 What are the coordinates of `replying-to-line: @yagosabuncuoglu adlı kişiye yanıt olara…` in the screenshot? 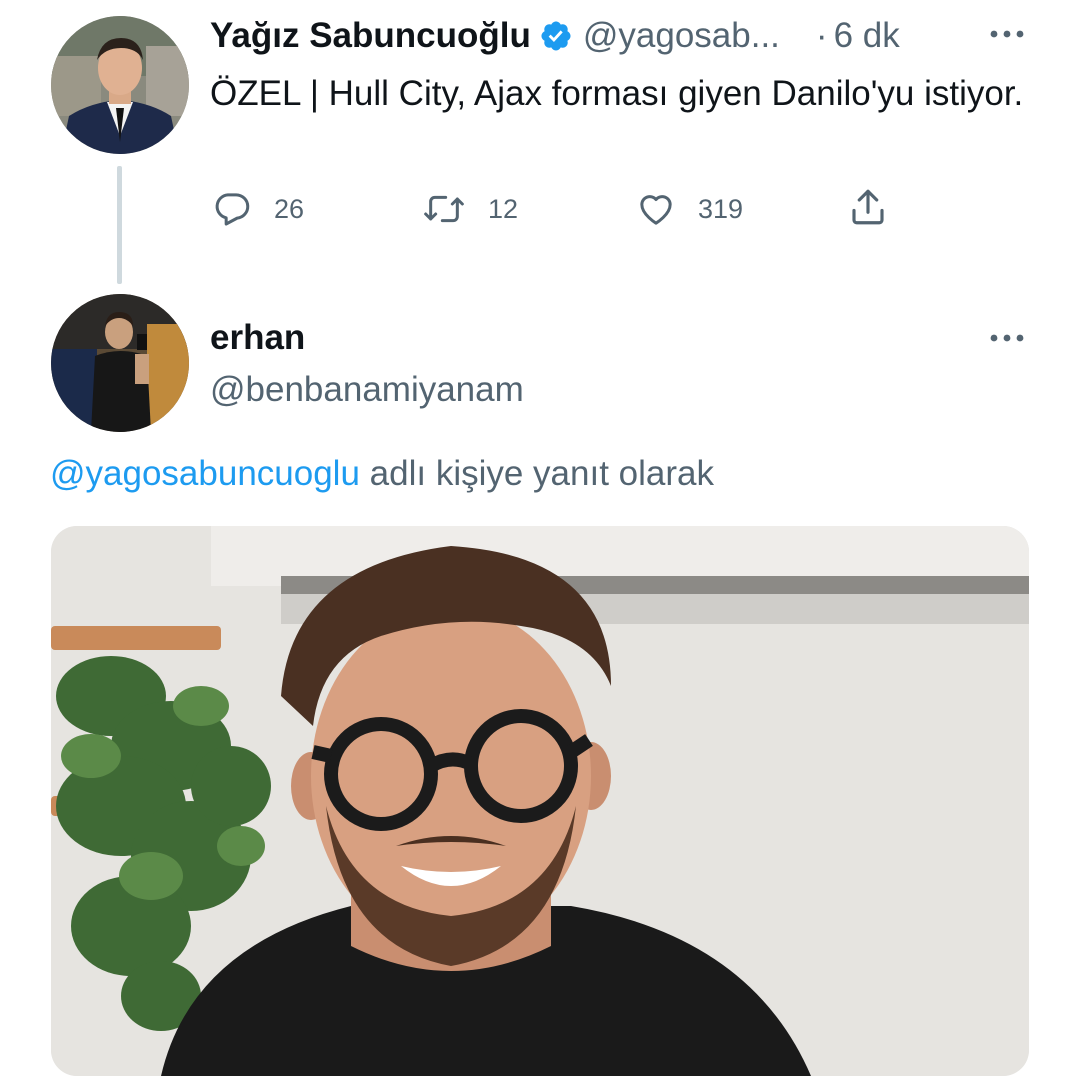 It's located at (382, 474).